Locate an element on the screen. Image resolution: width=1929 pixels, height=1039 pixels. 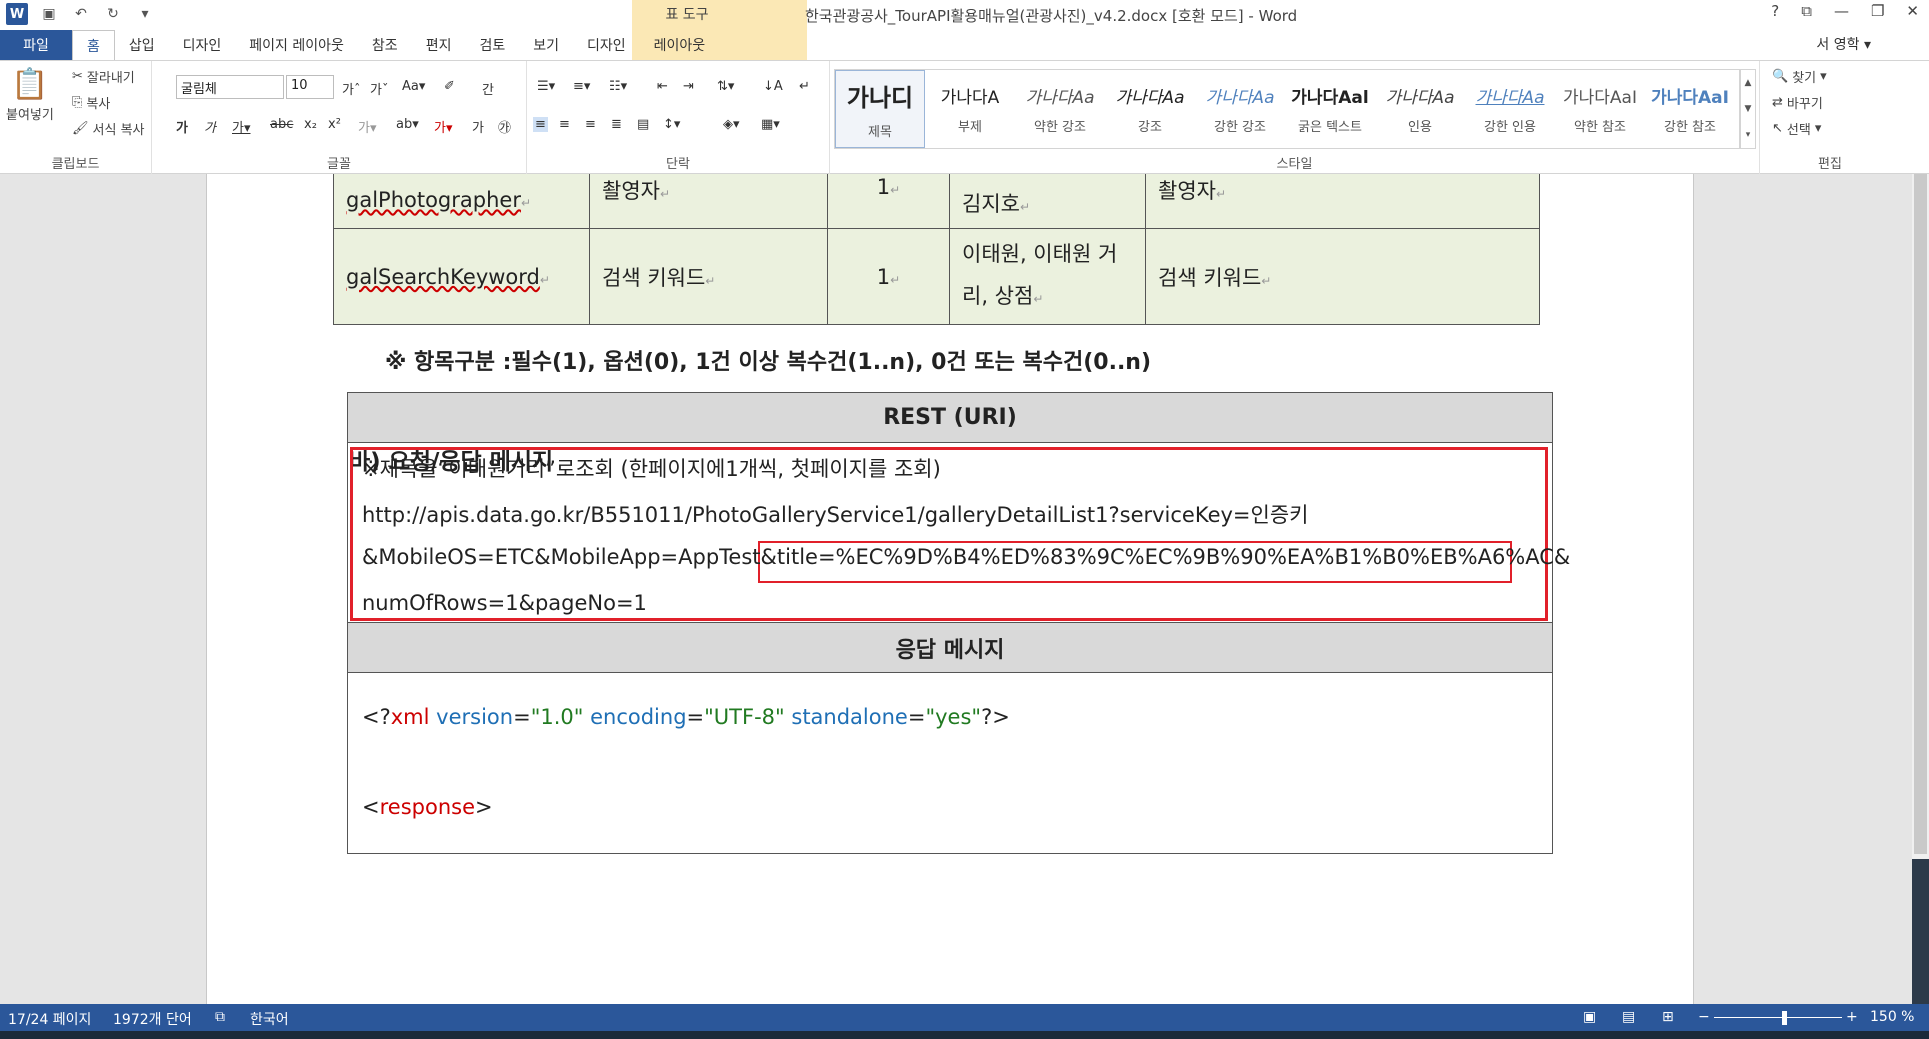
multilevel-icon: ☷▾ is located at coordinates (618, 86).